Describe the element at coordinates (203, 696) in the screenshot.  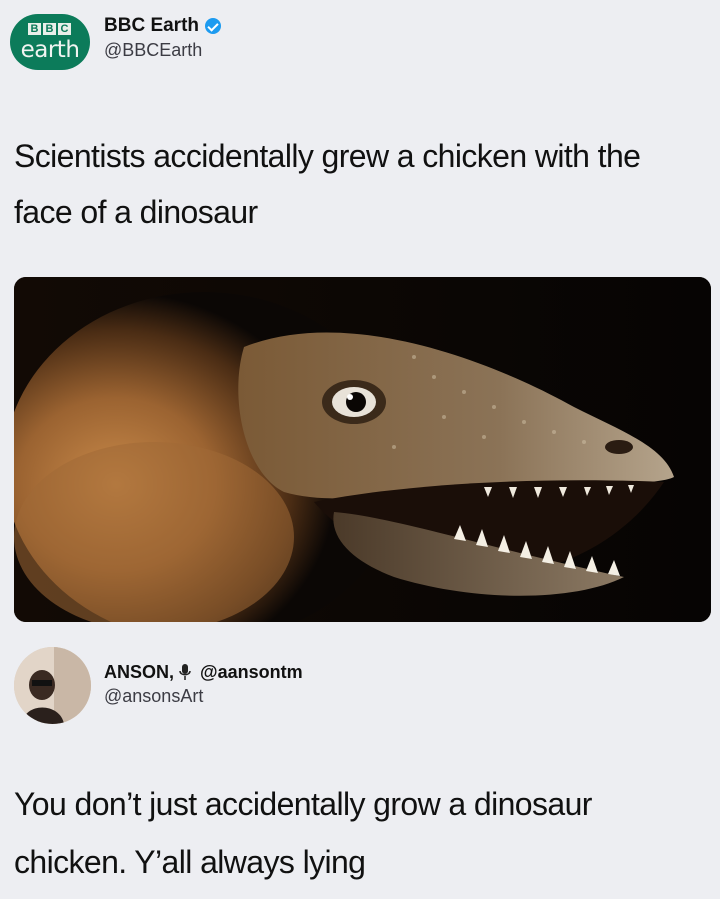
I see `tweet2-handle: @ansonsArt` at that location.